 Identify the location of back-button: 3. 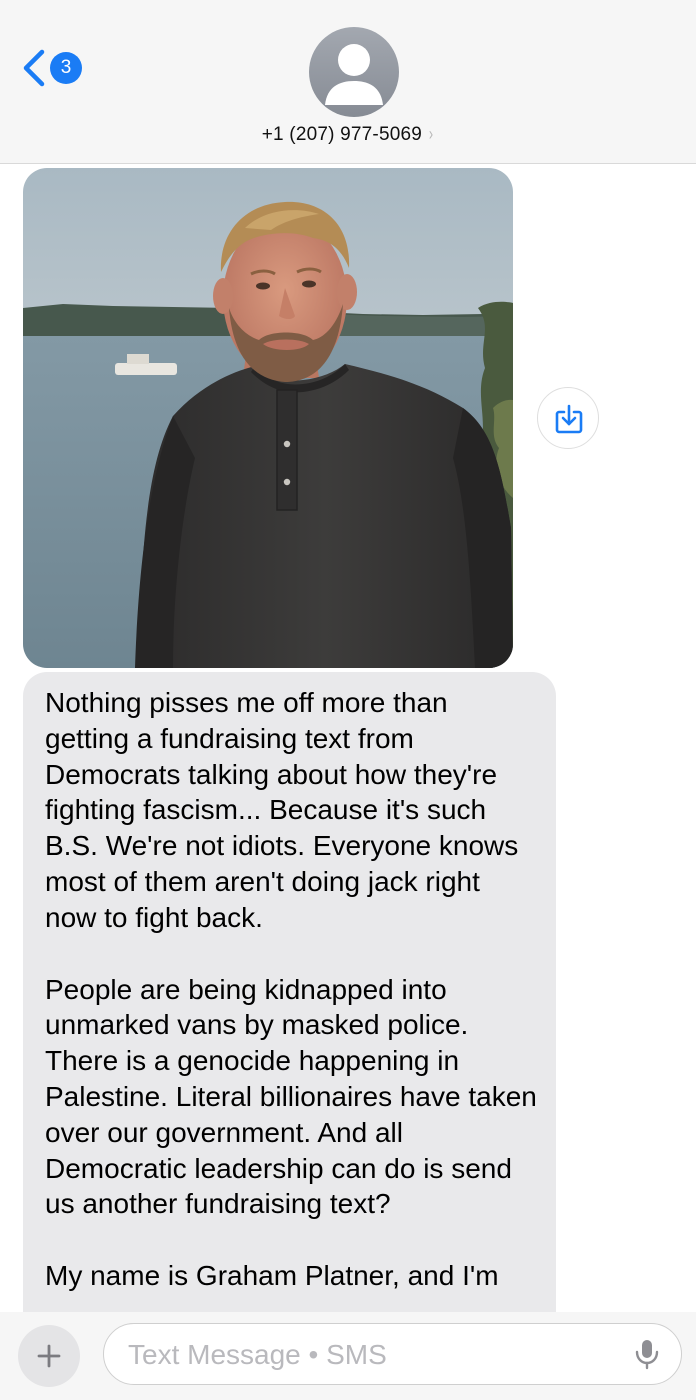
(55, 68).